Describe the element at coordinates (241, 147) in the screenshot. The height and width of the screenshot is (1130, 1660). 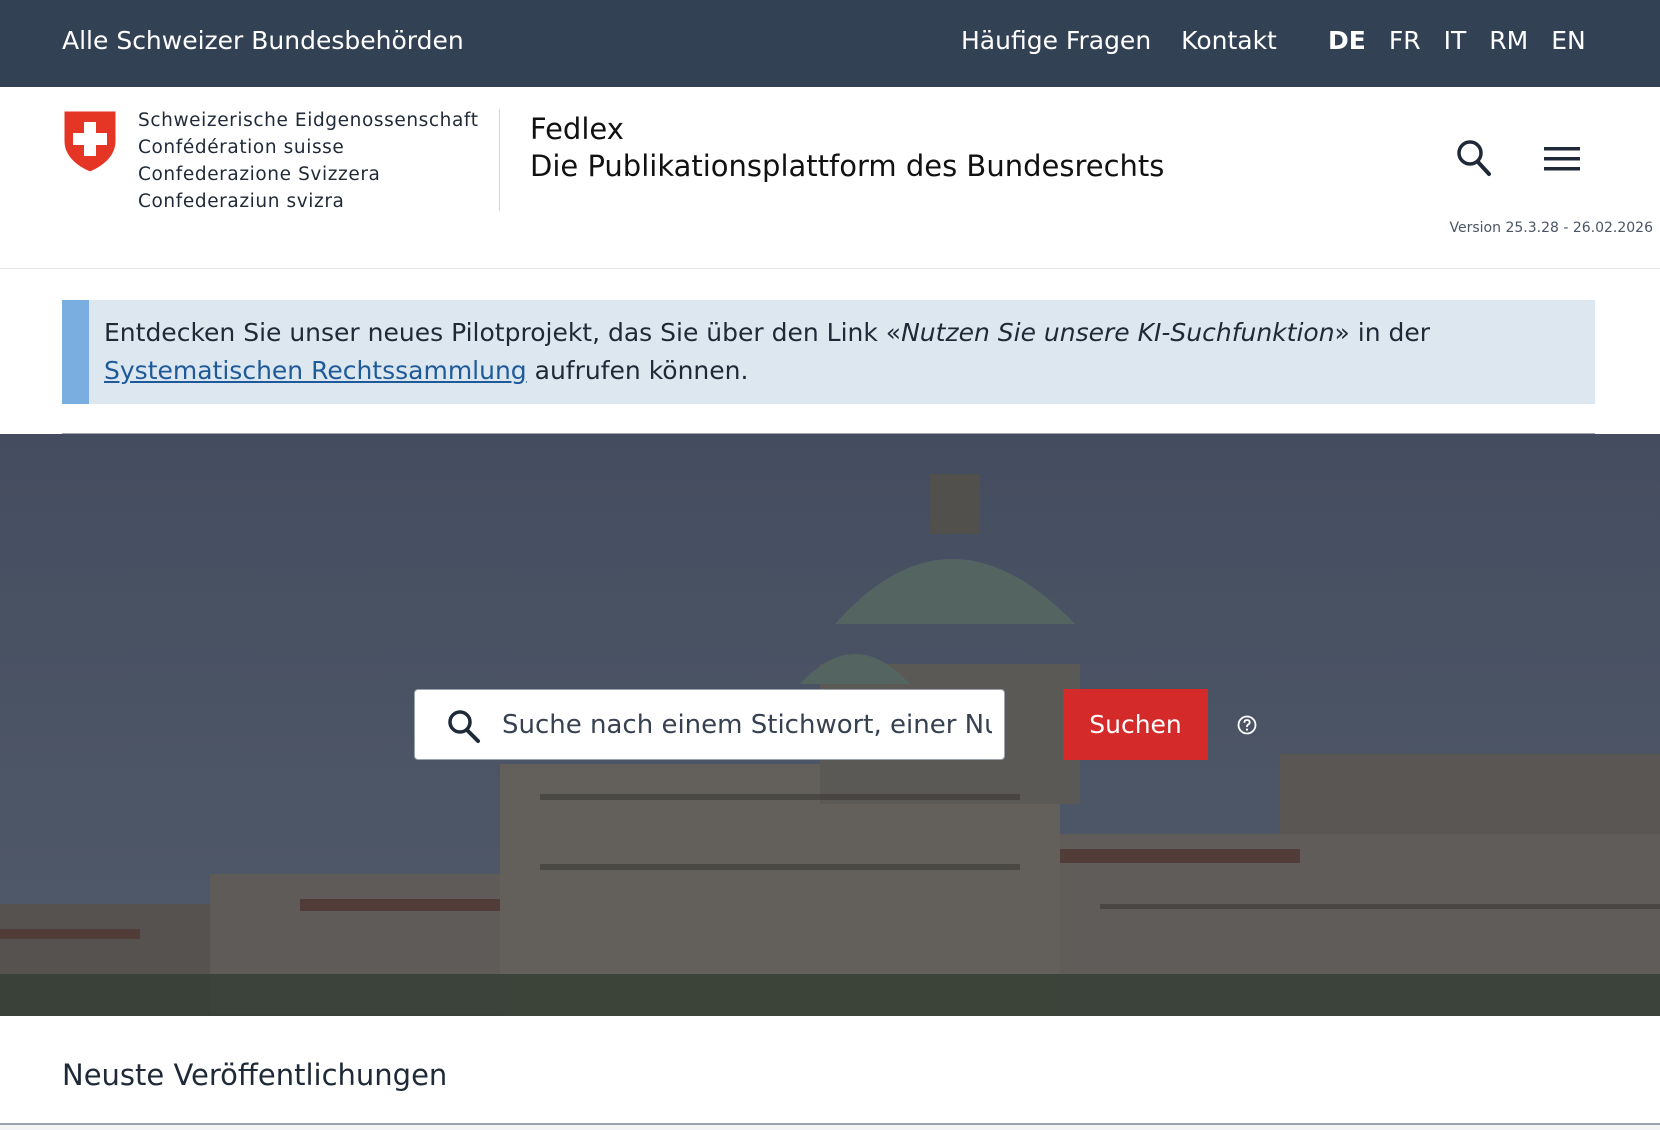
I see `confederation-fr: Confédération suisse` at that location.